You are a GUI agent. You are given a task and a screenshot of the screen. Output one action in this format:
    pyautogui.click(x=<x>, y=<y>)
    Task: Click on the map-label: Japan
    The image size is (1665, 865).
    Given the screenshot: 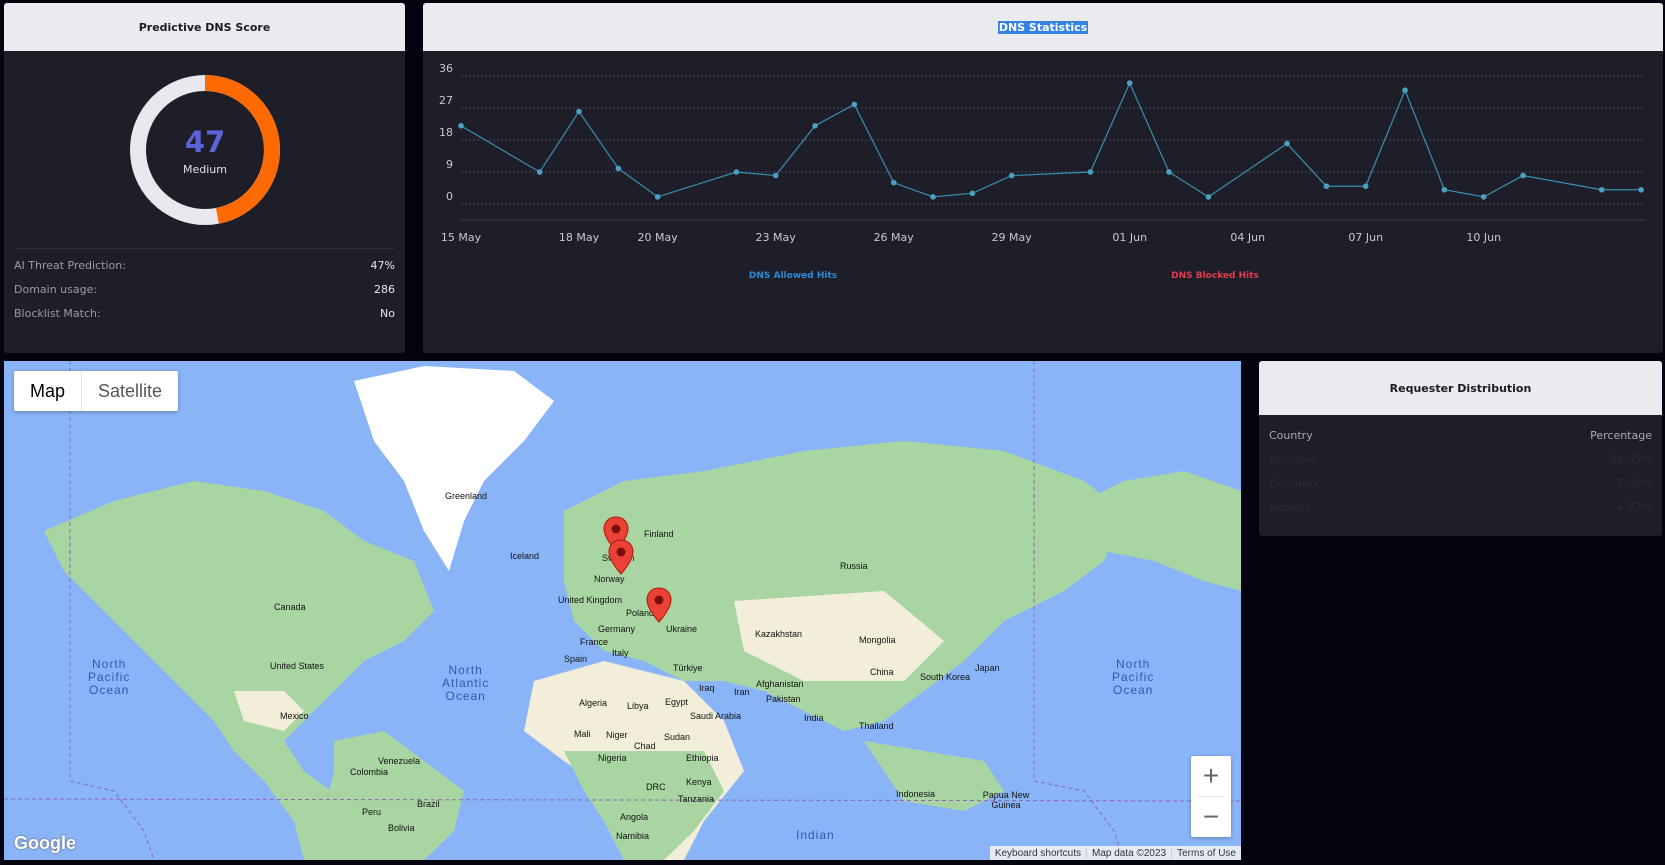 What is the action you would take?
    pyautogui.click(x=987, y=668)
    